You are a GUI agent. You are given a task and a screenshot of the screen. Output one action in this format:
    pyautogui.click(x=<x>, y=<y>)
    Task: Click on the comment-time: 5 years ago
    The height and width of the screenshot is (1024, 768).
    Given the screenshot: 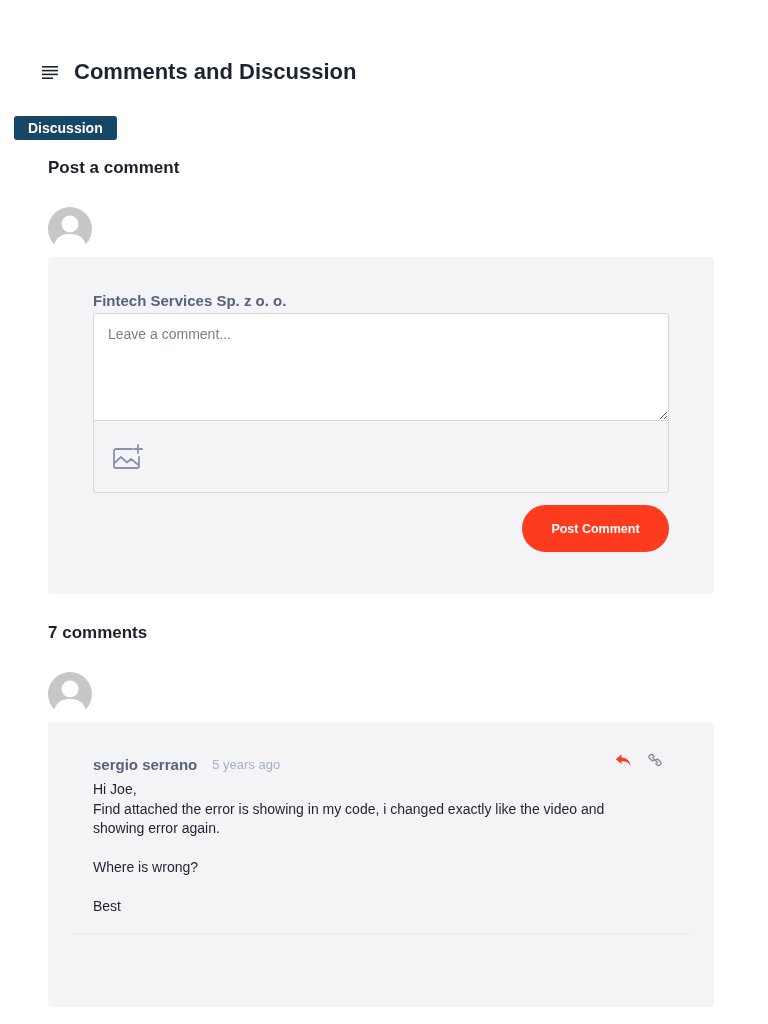 What is the action you would take?
    pyautogui.click(x=246, y=764)
    